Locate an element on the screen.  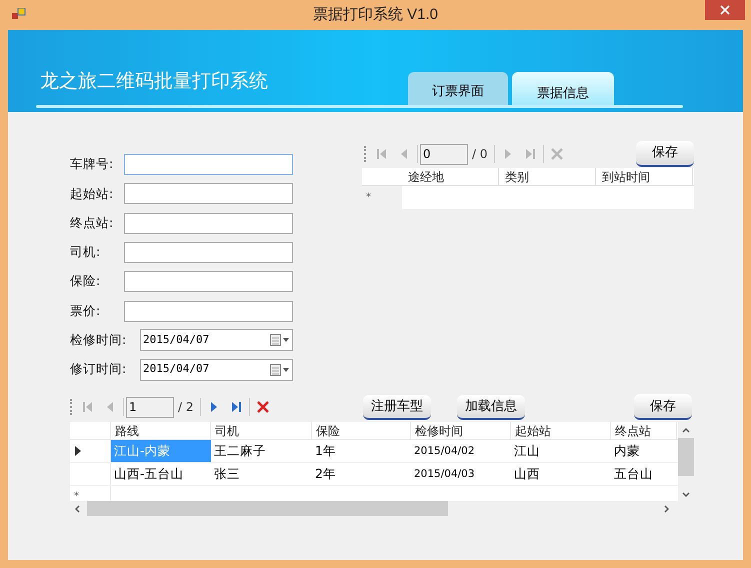
column-header: 保险 is located at coordinates (361, 431).